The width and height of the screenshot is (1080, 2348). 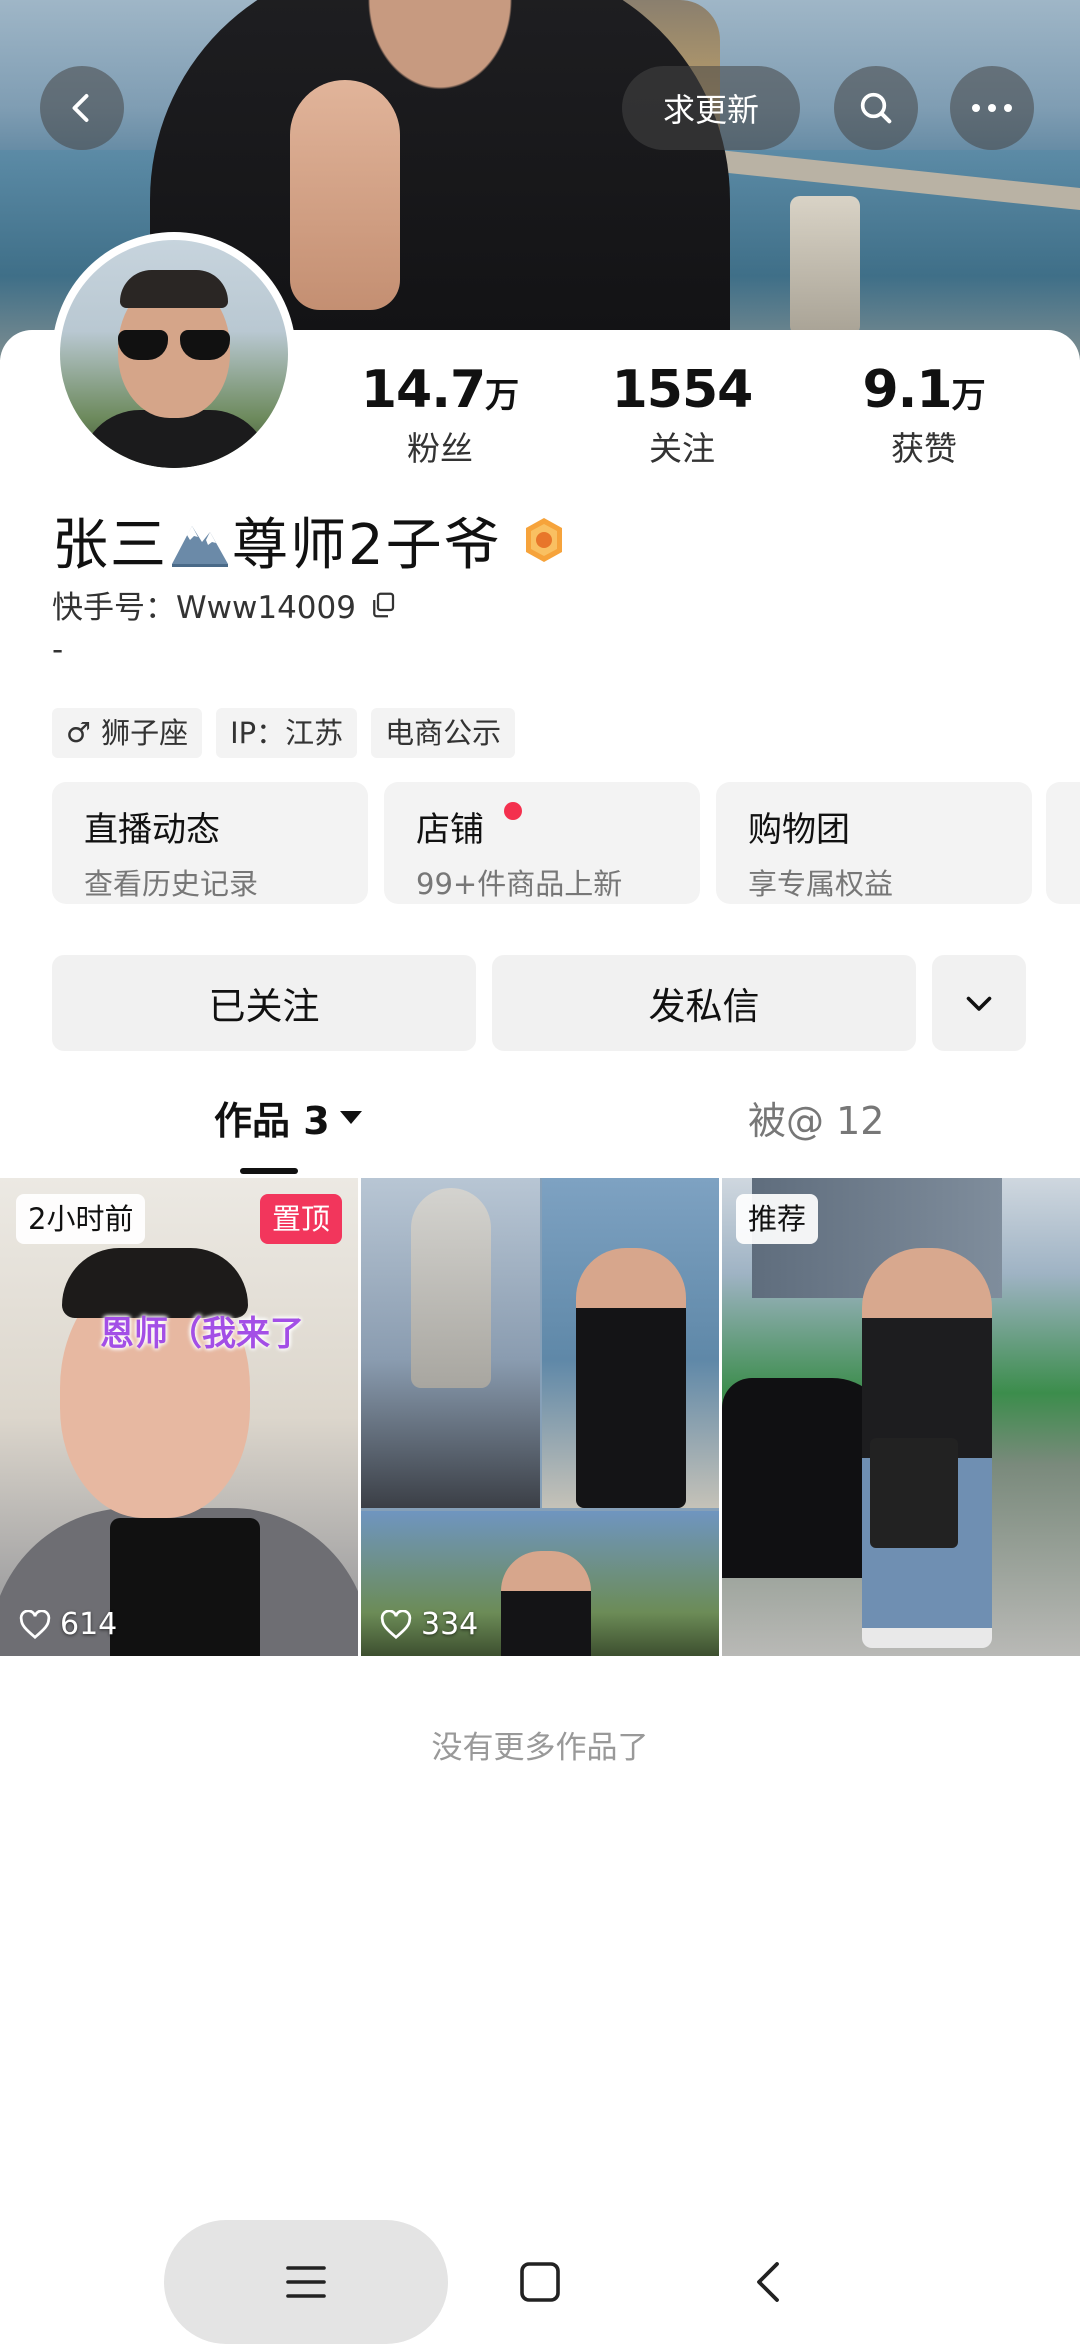 I want to click on verified-badge-icon, so click(x=544, y=540).